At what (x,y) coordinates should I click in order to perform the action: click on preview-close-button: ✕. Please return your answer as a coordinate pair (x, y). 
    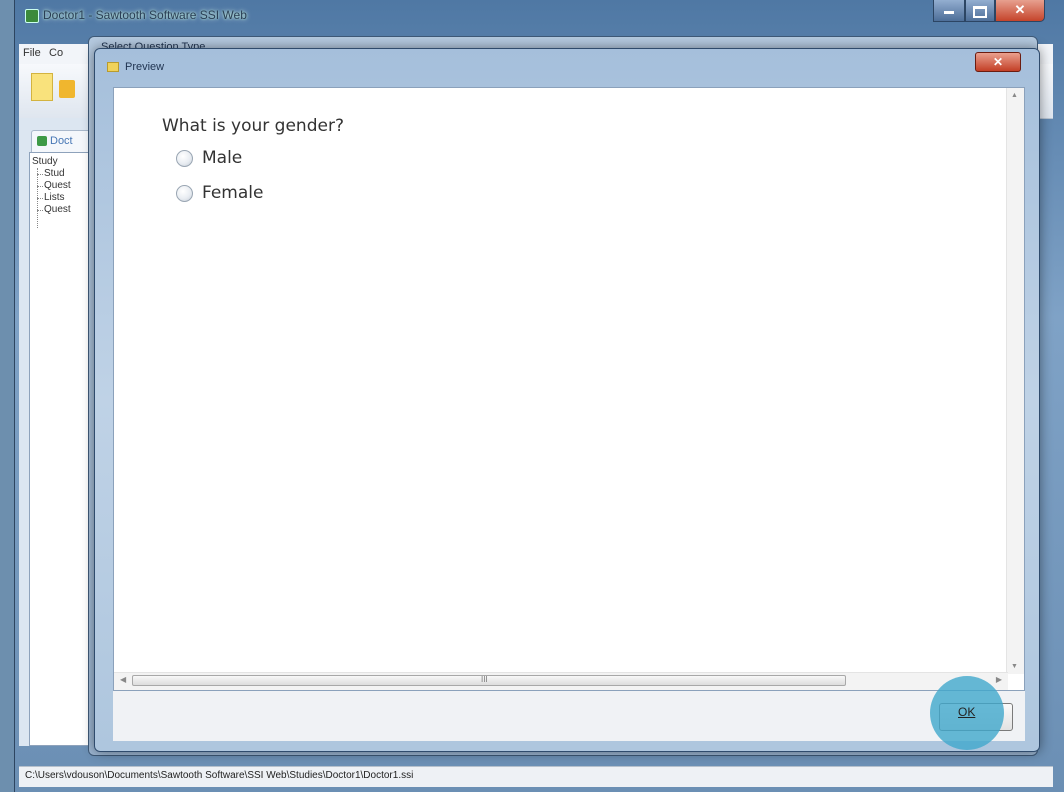
    Looking at the image, I should click on (998, 62).